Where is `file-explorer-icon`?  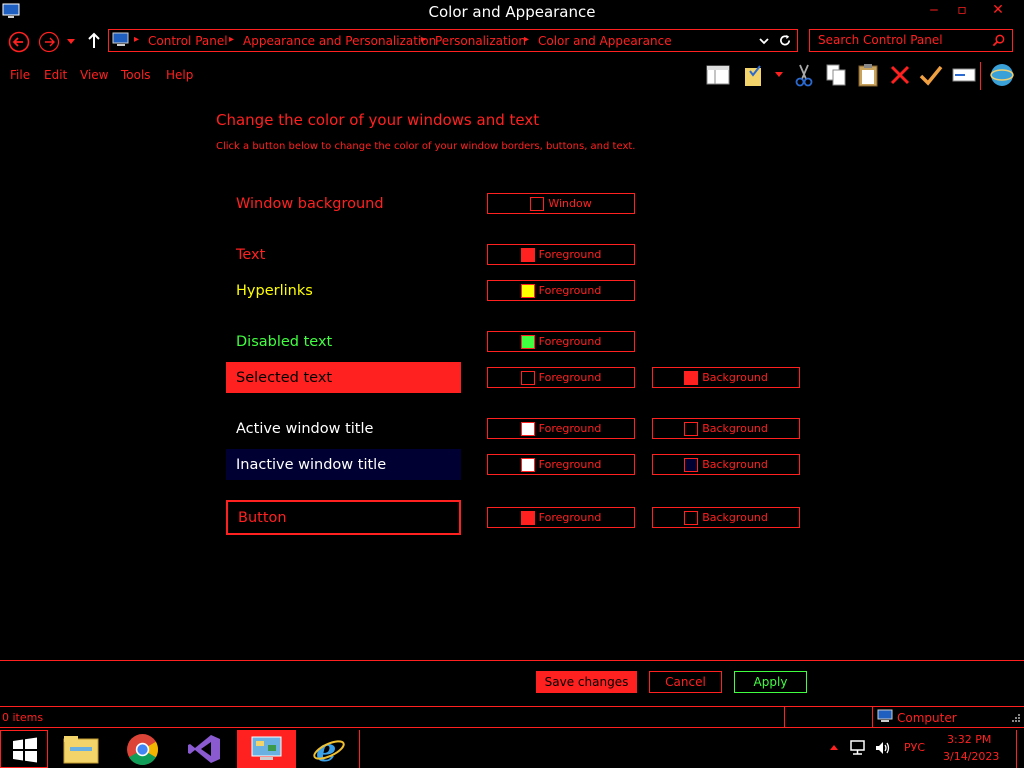
file-explorer-icon is located at coordinates (81, 749).